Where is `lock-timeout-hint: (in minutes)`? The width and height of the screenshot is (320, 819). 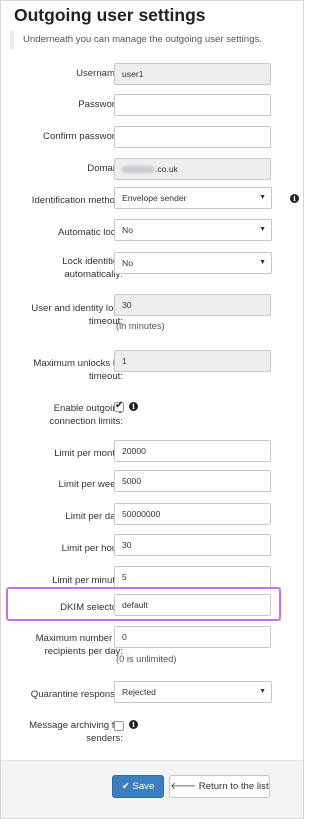
lock-timeout-hint: (in minutes) is located at coordinates (140, 326).